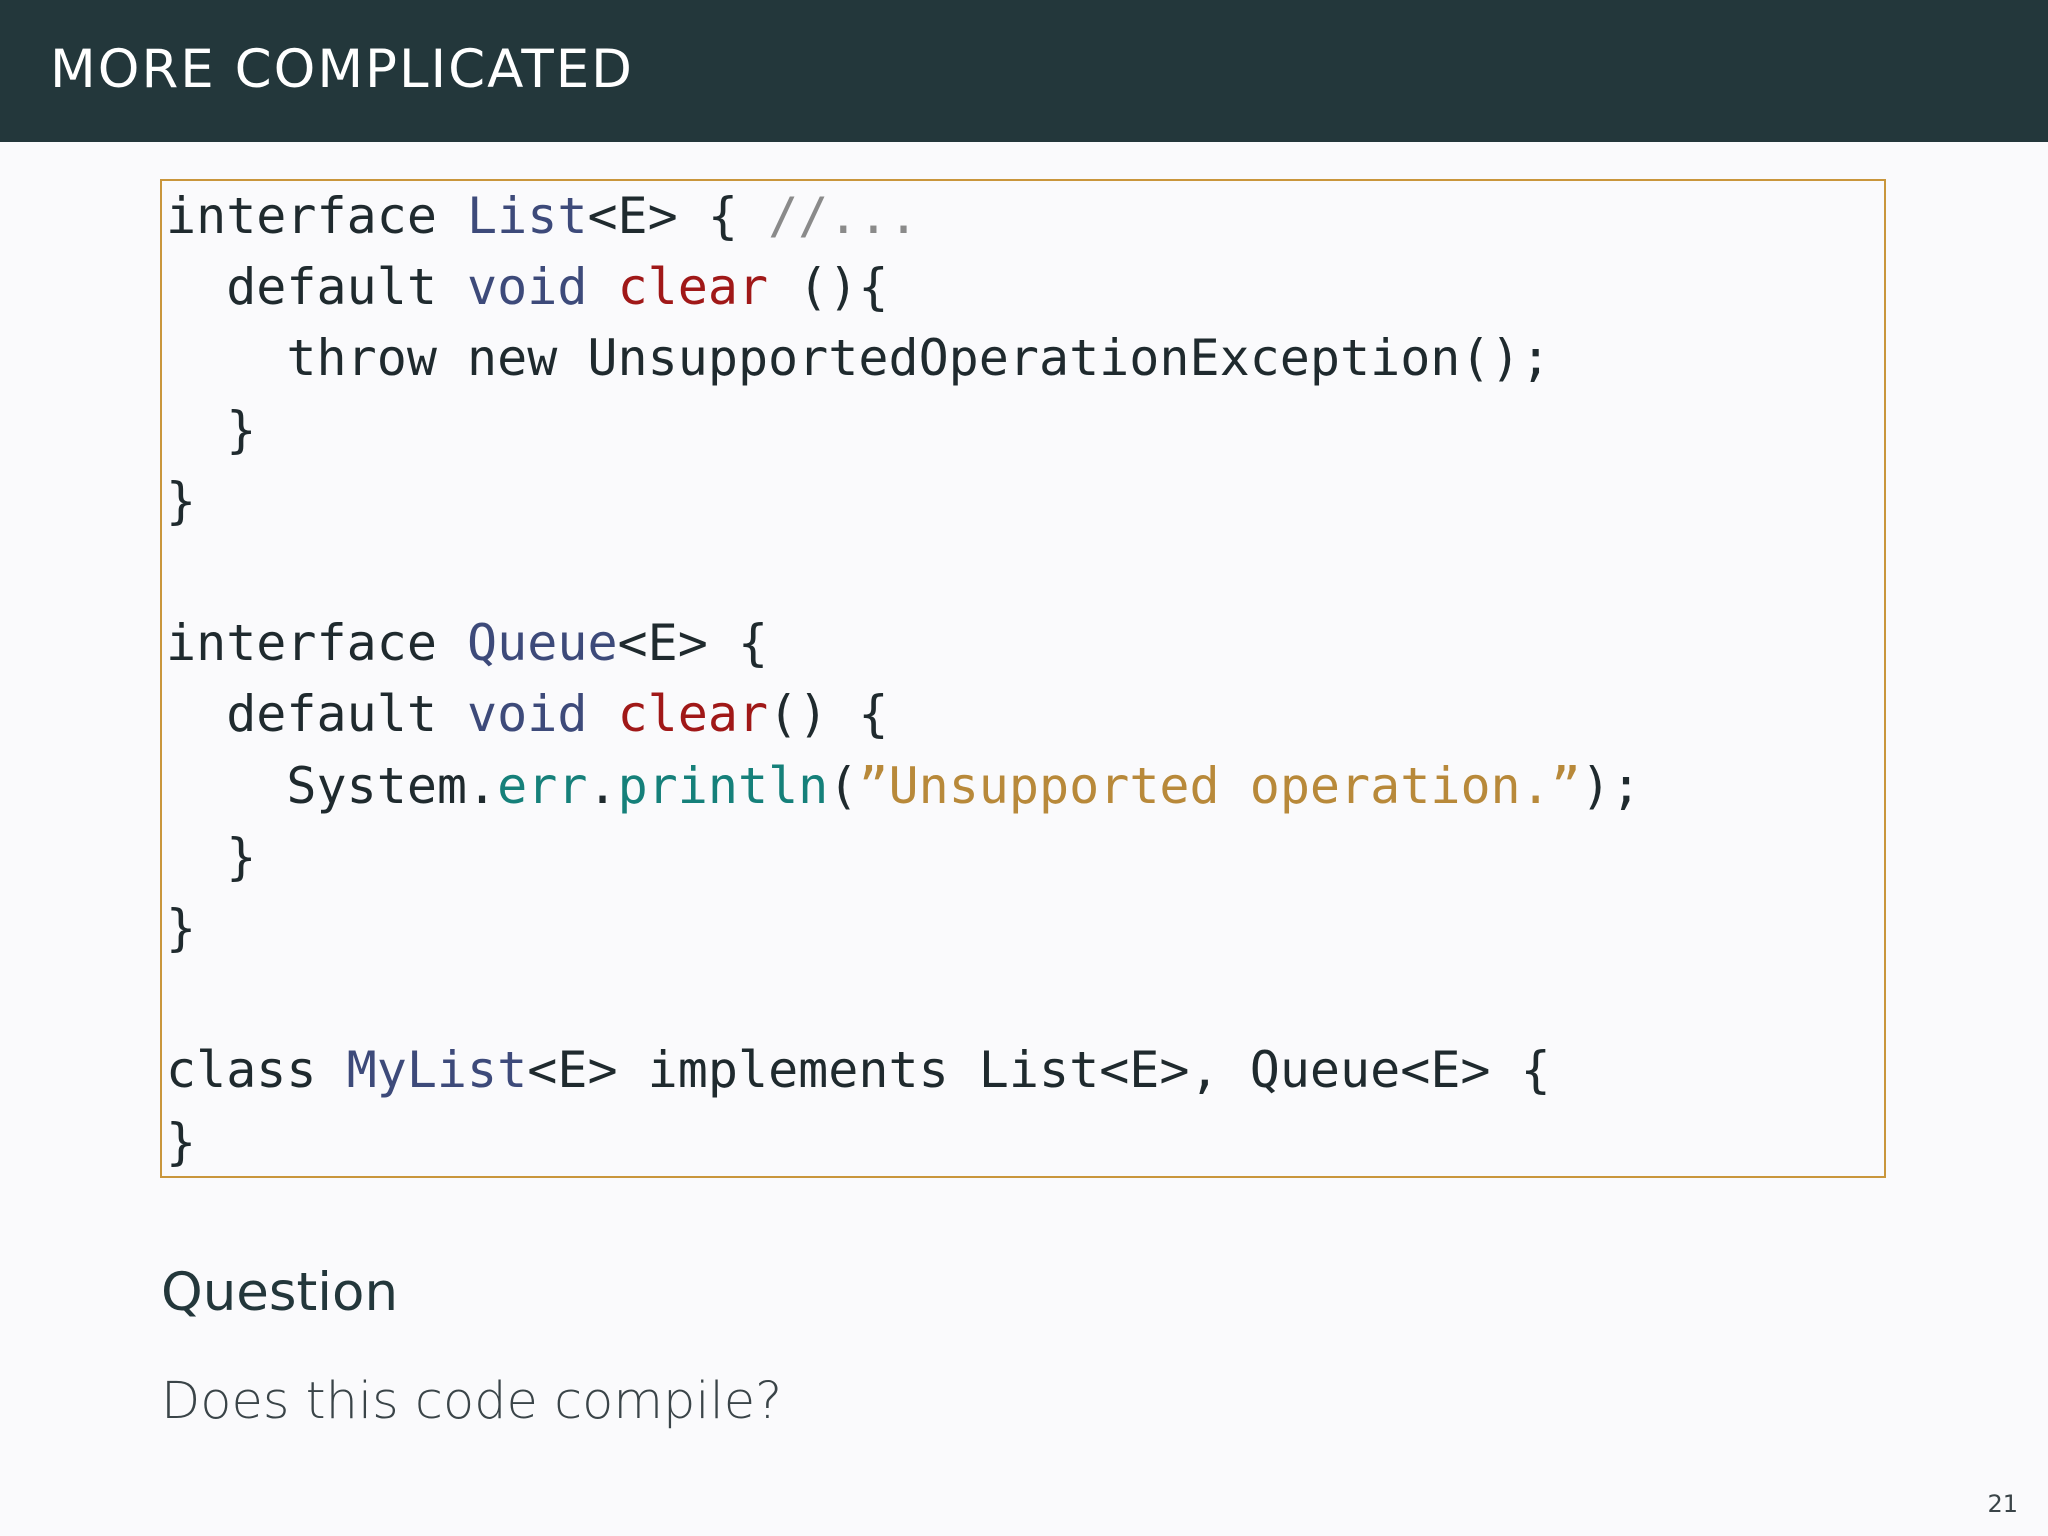 The width and height of the screenshot is (2048, 1536). Describe the element at coordinates (256, 1070) in the screenshot. I see `code-token-plain: class` at that location.